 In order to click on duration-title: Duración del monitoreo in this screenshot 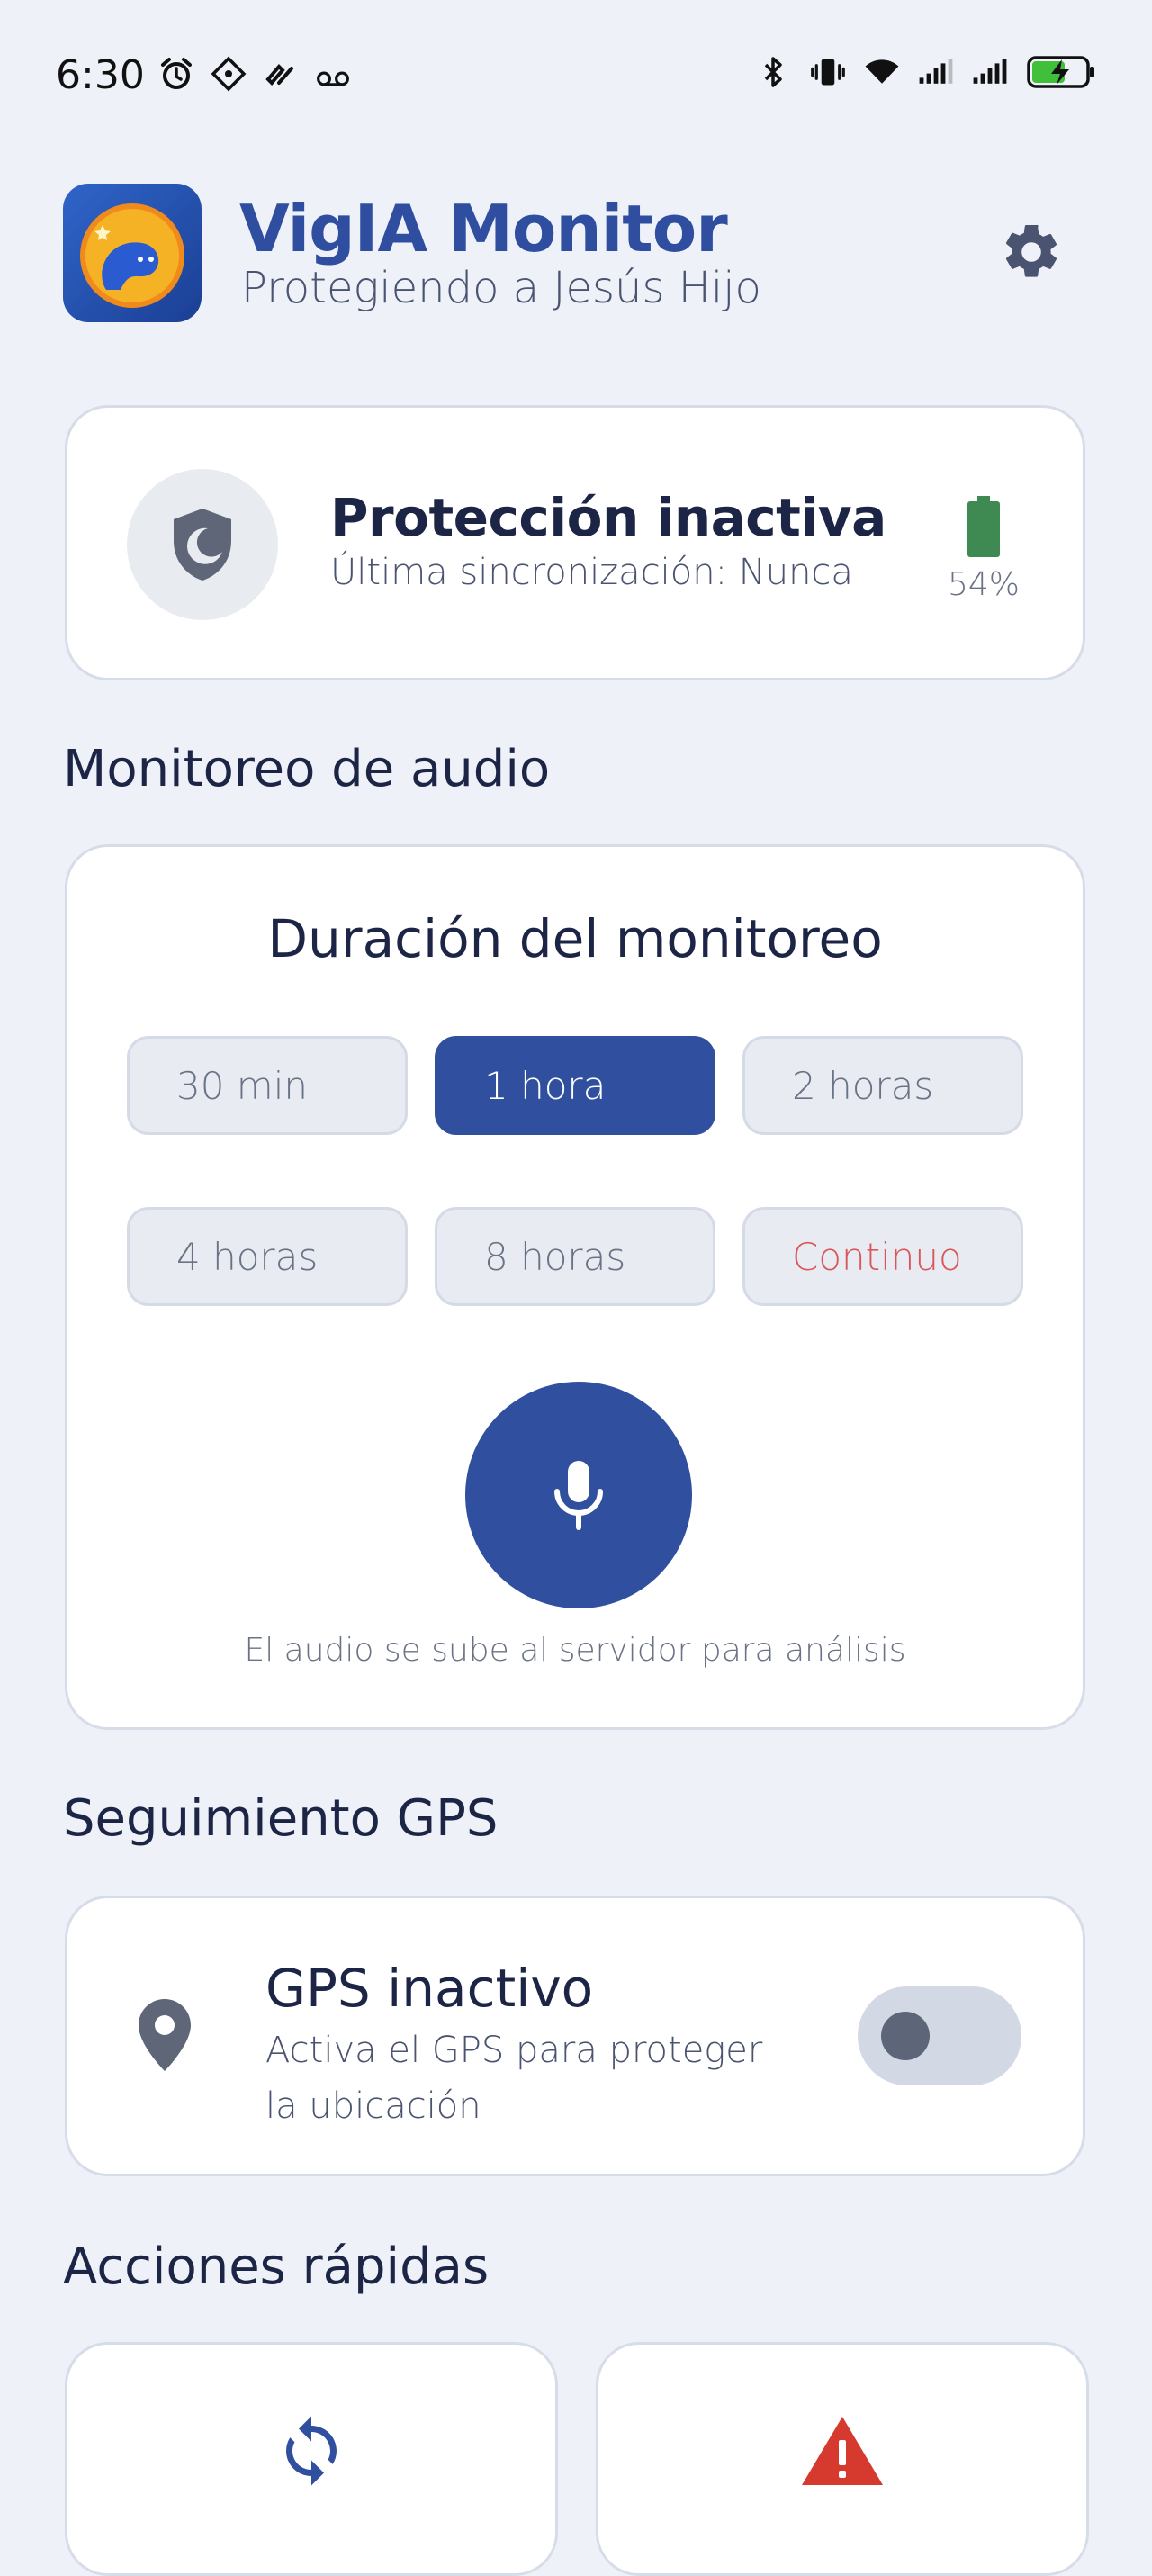, I will do `click(575, 938)`.